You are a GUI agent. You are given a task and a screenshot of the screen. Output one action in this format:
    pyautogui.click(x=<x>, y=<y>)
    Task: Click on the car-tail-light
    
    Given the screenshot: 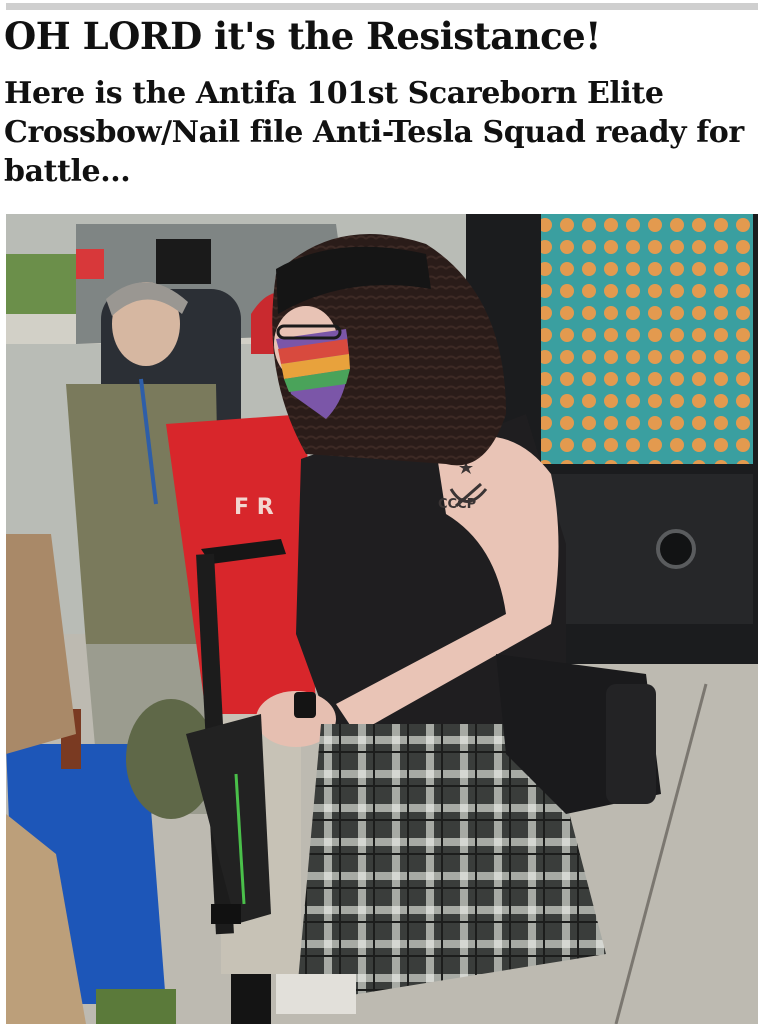 What is the action you would take?
    pyautogui.click(x=90, y=264)
    